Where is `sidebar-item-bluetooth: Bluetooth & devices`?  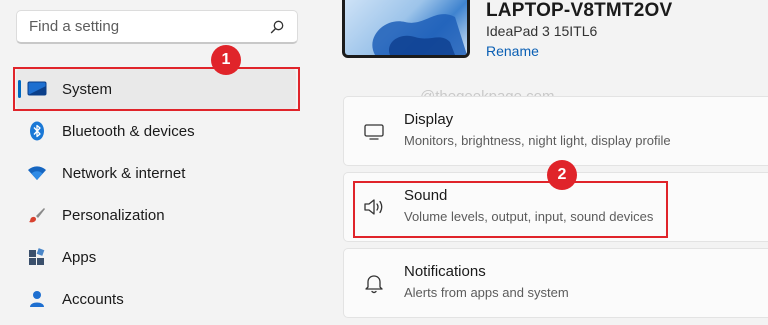 sidebar-item-bluetooth: Bluetooth & devices is located at coordinates (156, 131).